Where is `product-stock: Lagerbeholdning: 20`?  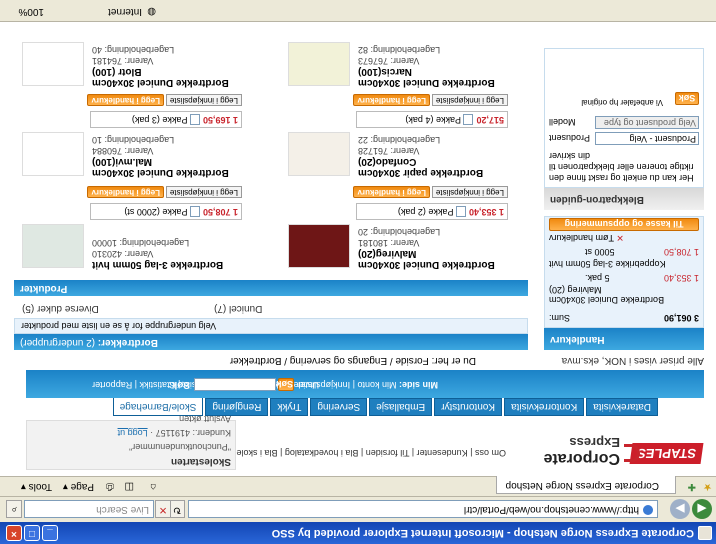 product-stock: Lagerbeholdning: 20 is located at coordinates (399, 232).